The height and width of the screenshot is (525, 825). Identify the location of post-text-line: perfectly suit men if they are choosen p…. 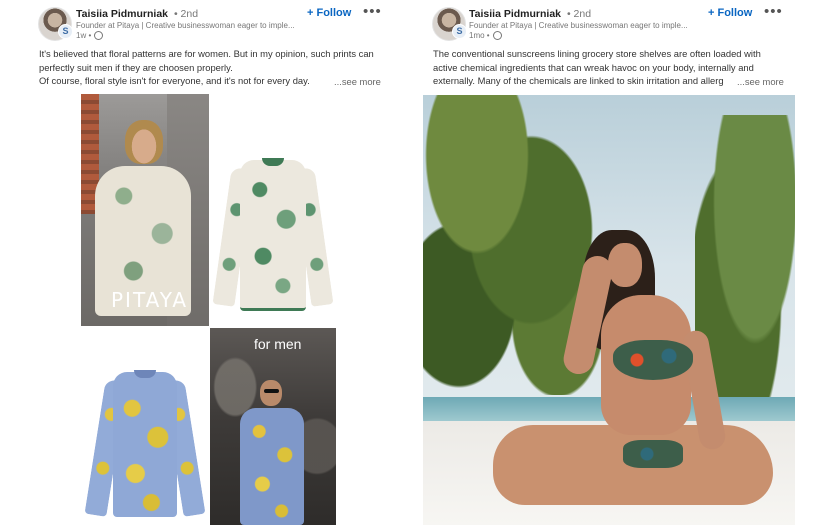
(136, 67).